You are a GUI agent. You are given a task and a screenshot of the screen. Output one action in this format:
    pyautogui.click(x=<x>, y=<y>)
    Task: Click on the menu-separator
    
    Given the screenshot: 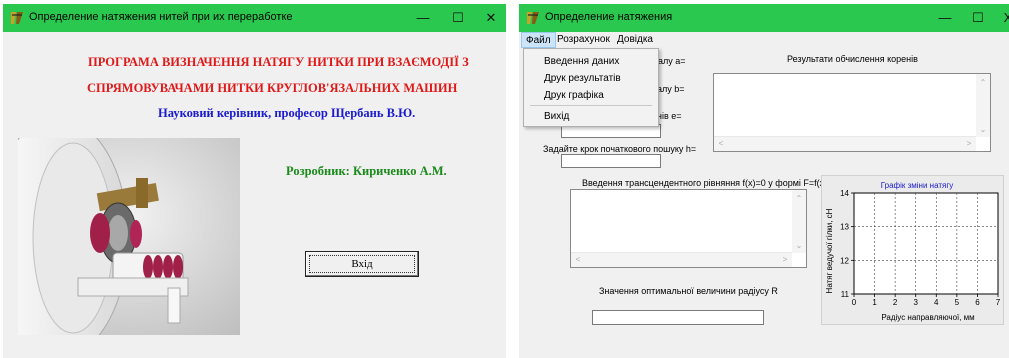 What is the action you would take?
    pyautogui.click(x=591, y=105)
    